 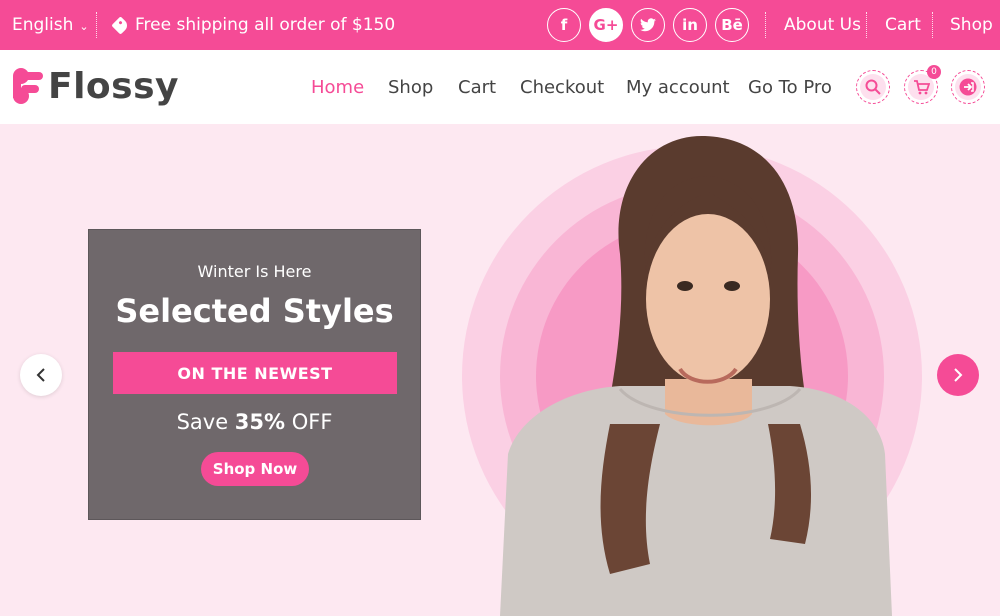 What do you see at coordinates (562, 87) in the screenshot?
I see `nav-item-checkout: Checkout` at bounding box center [562, 87].